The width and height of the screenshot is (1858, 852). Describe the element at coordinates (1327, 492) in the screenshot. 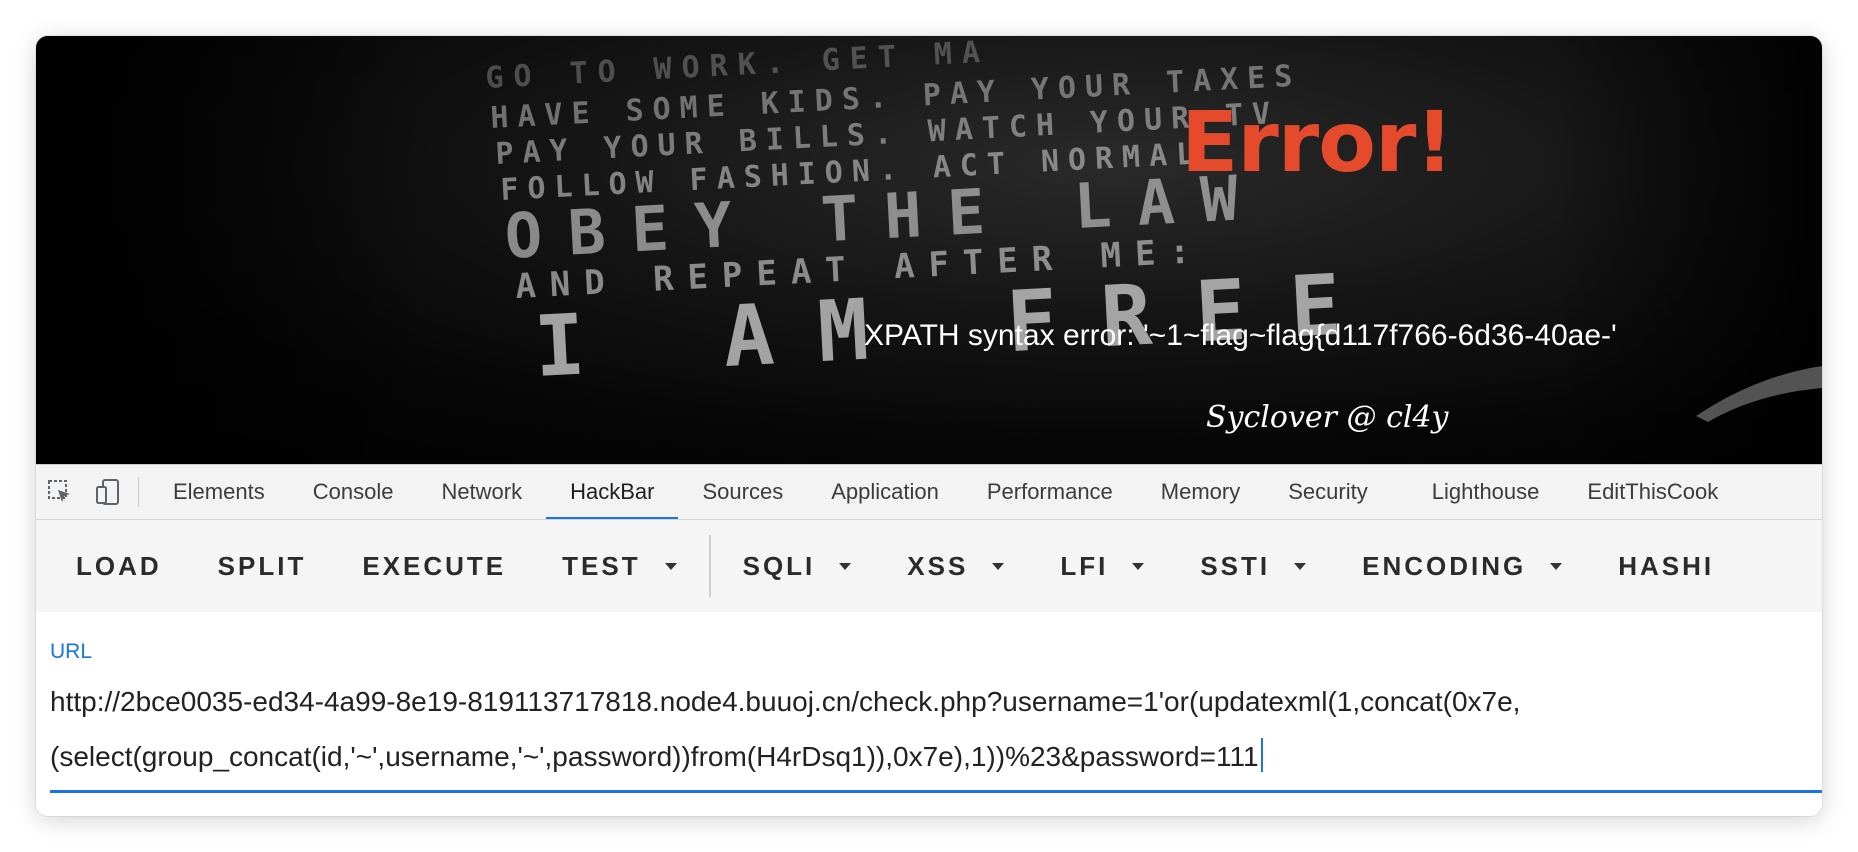

I see `tab-security: Security` at that location.